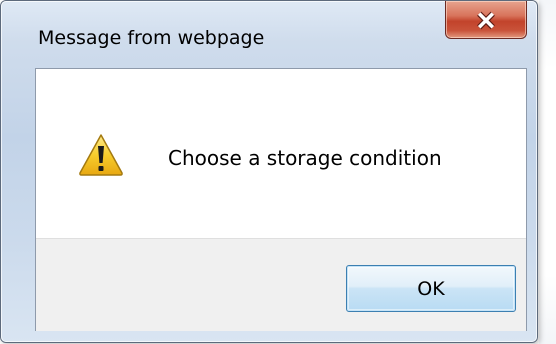  Describe the element at coordinates (151, 38) in the screenshot. I see `dialog-title: Message from webpage` at that location.